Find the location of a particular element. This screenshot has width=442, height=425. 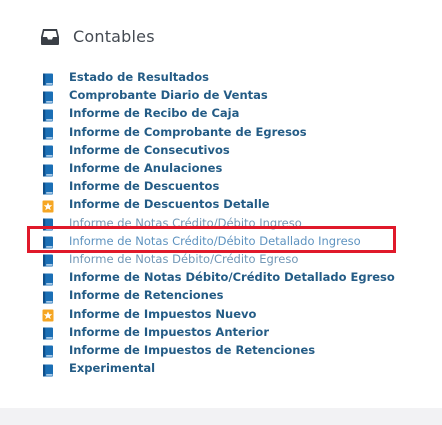

report-item: Informe de Impuestos de Retenciones is located at coordinates (218, 350).